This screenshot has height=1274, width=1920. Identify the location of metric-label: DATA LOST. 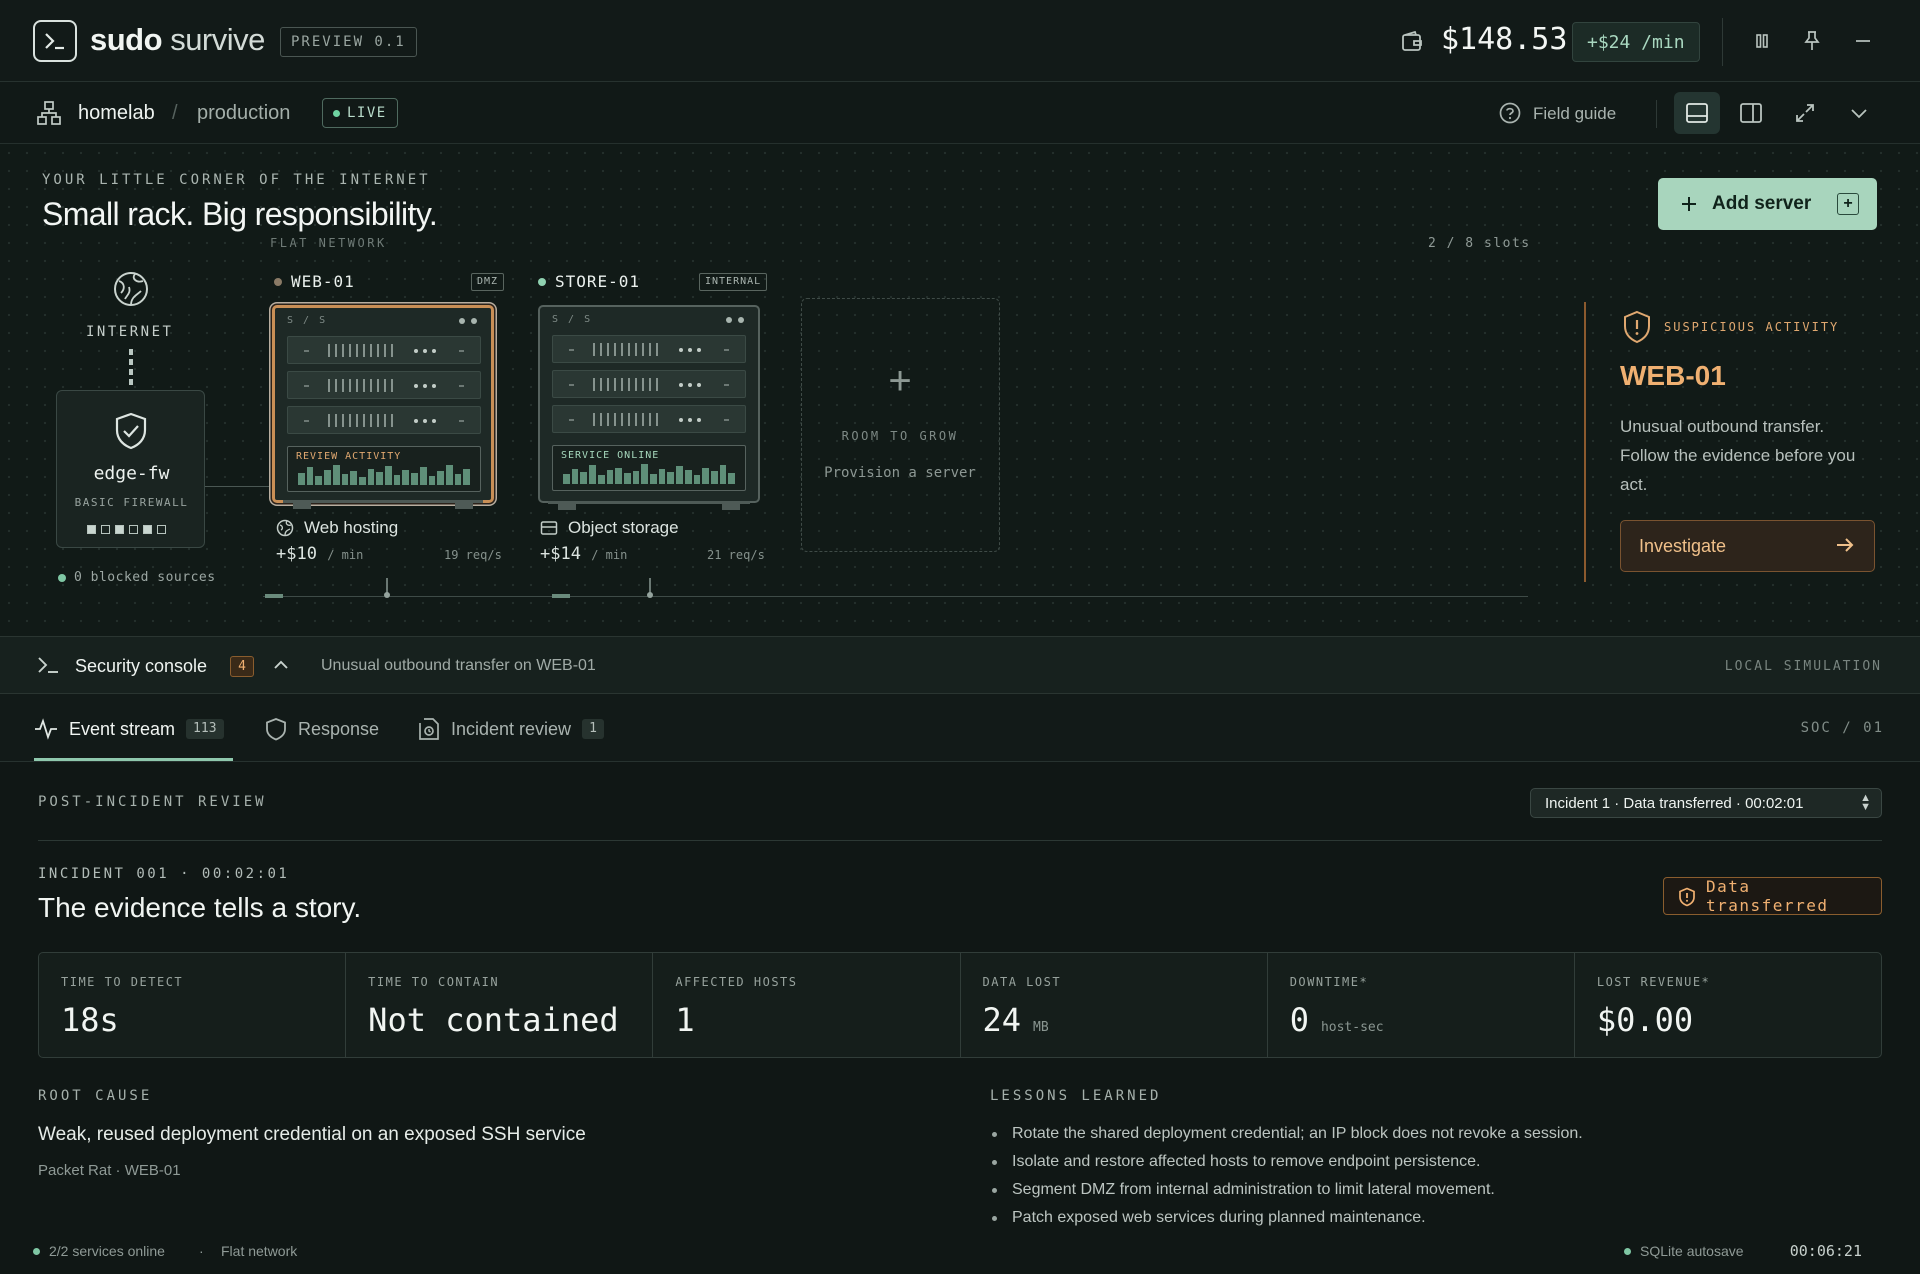
(1022, 982).